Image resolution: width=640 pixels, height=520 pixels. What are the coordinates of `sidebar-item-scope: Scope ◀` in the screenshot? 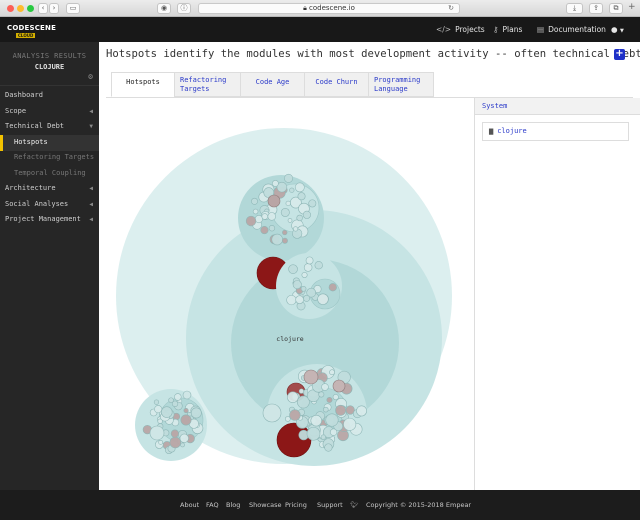 It's located at (49, 112).